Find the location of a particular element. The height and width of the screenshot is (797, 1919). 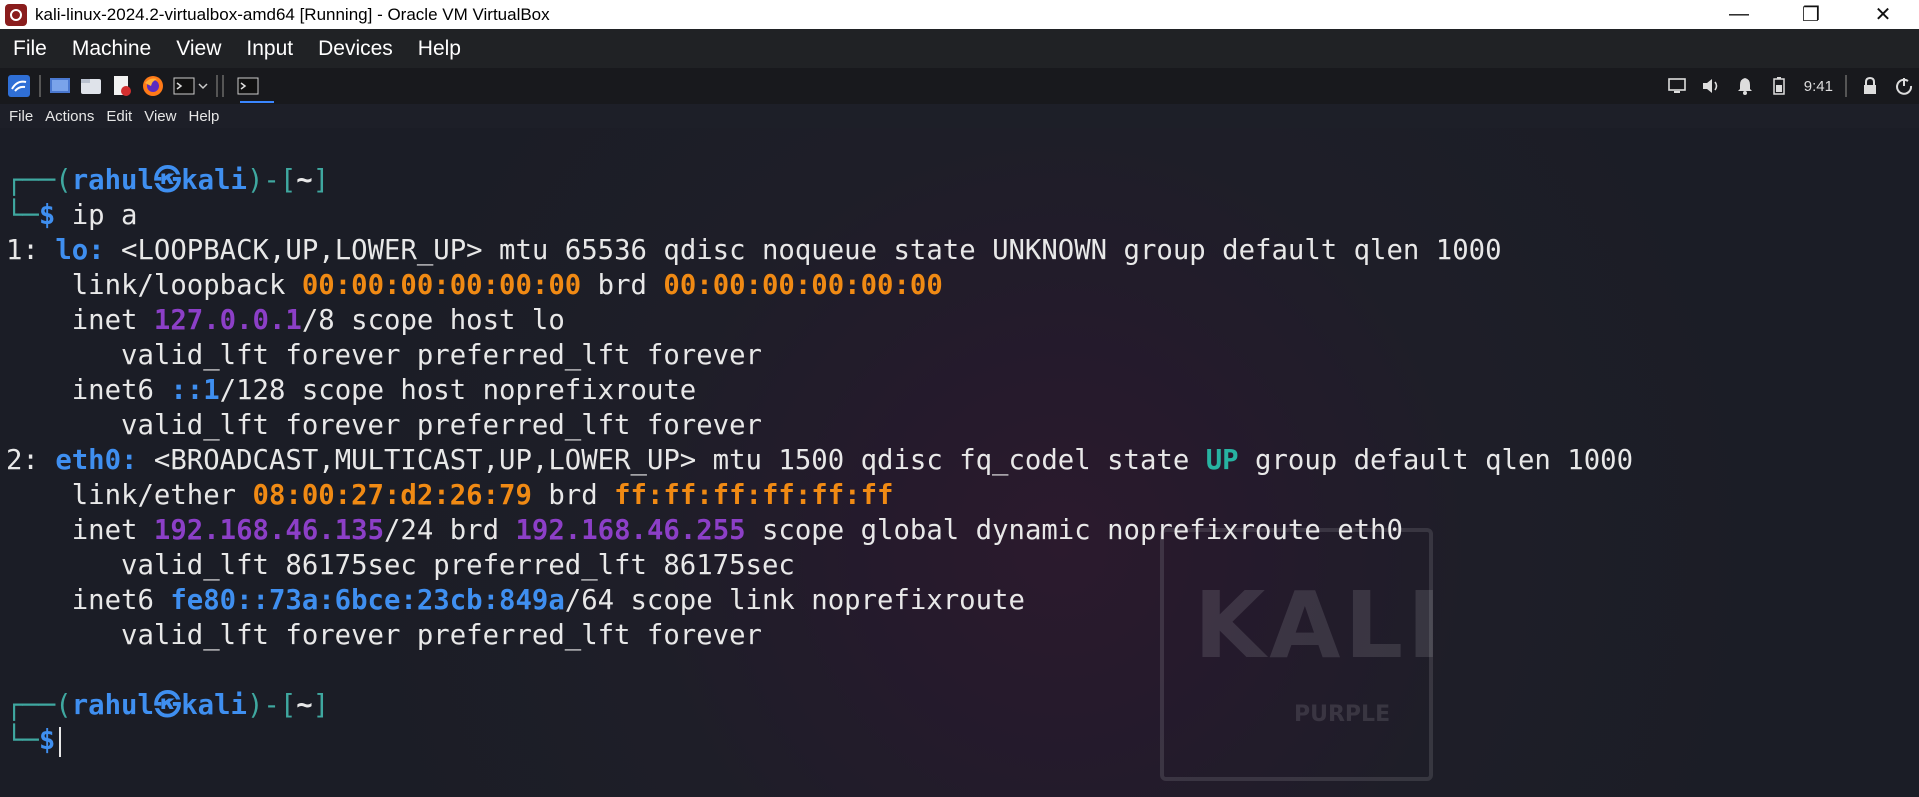

interface-name: lo: is located at coordinates (80, 250).